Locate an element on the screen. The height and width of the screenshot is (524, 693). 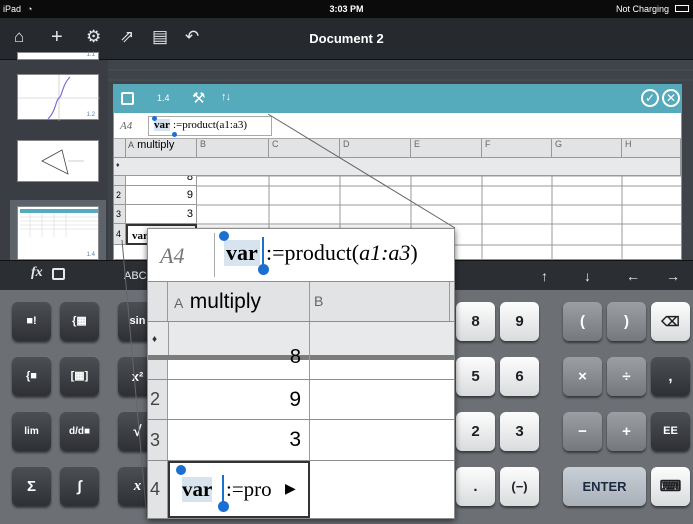
sort-icon: ↑↓ is located at coordinates (226, 97).